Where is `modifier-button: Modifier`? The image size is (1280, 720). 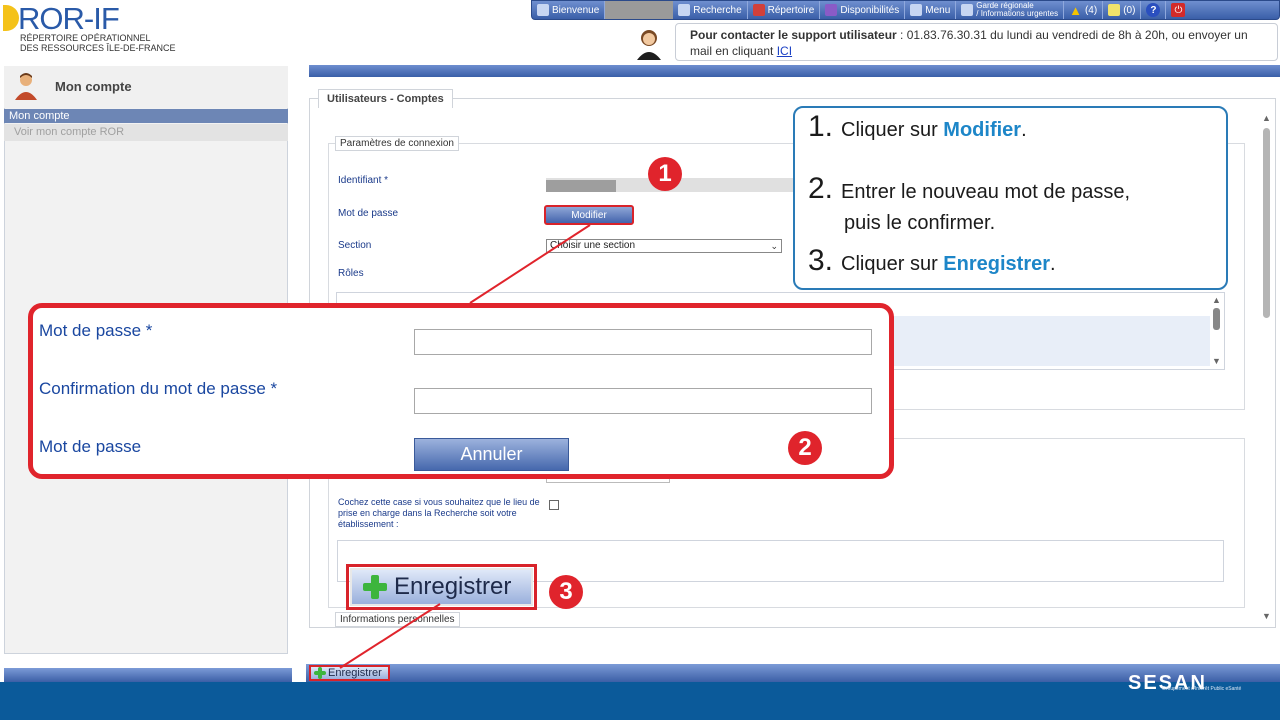 modifier-button: Modifier is located at coordinates (589, 215).